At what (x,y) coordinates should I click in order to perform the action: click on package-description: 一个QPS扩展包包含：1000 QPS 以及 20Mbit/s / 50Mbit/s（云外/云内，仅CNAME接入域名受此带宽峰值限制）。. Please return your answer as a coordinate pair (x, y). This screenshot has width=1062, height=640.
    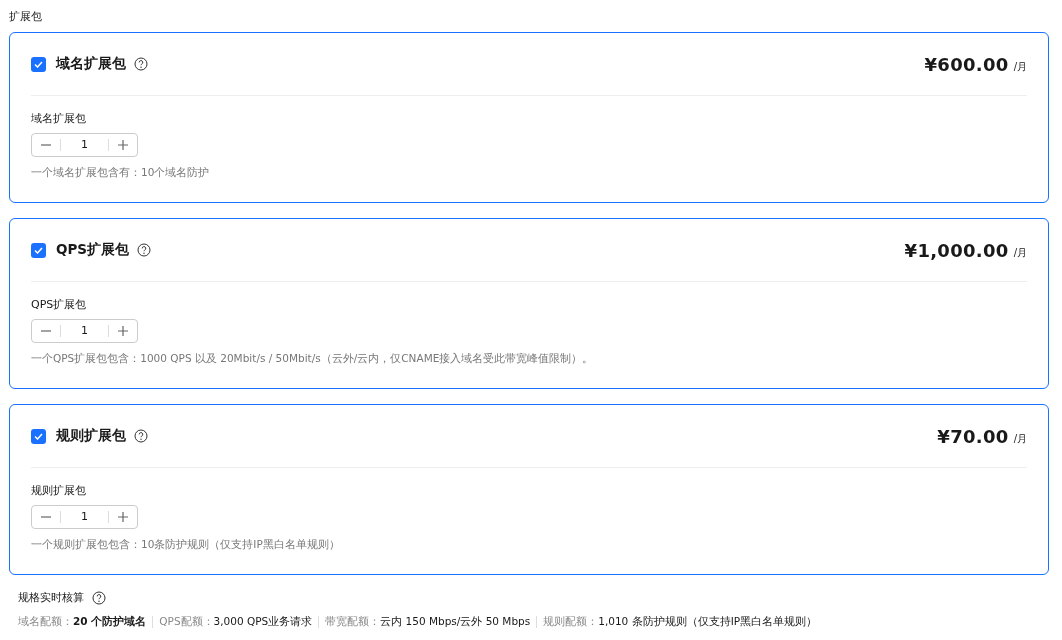
    Looking at the image, I should click on (313, 359).